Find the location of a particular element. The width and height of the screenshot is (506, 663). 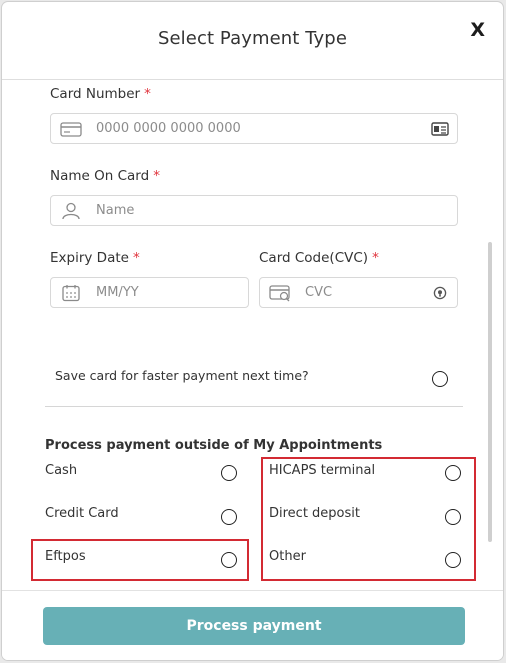

expiry-date-label-text: Expiry Date is located at coordinates (89, 258).